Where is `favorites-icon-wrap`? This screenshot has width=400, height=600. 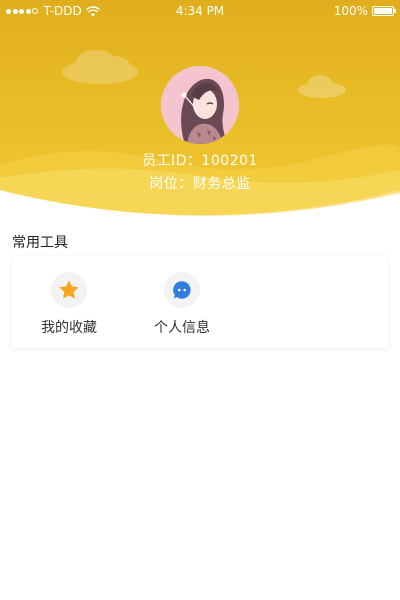
favorites-icon-wrap is located at coordinates (69, 290).